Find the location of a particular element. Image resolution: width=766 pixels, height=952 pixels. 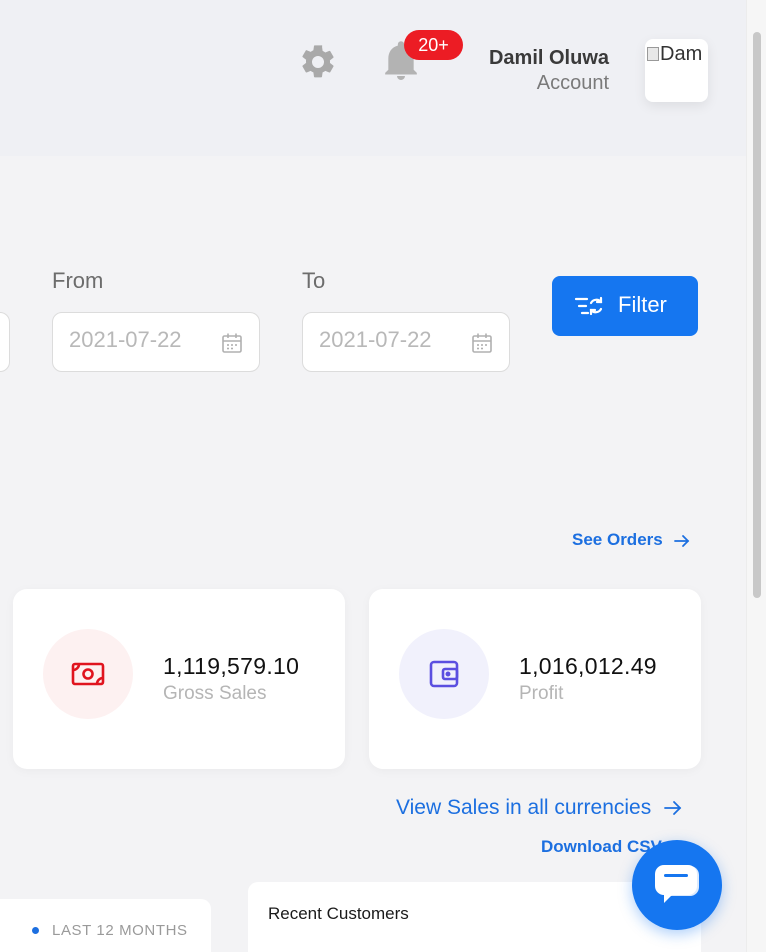

user-name: Damil Oluwa is located at coordinates (548, 58).